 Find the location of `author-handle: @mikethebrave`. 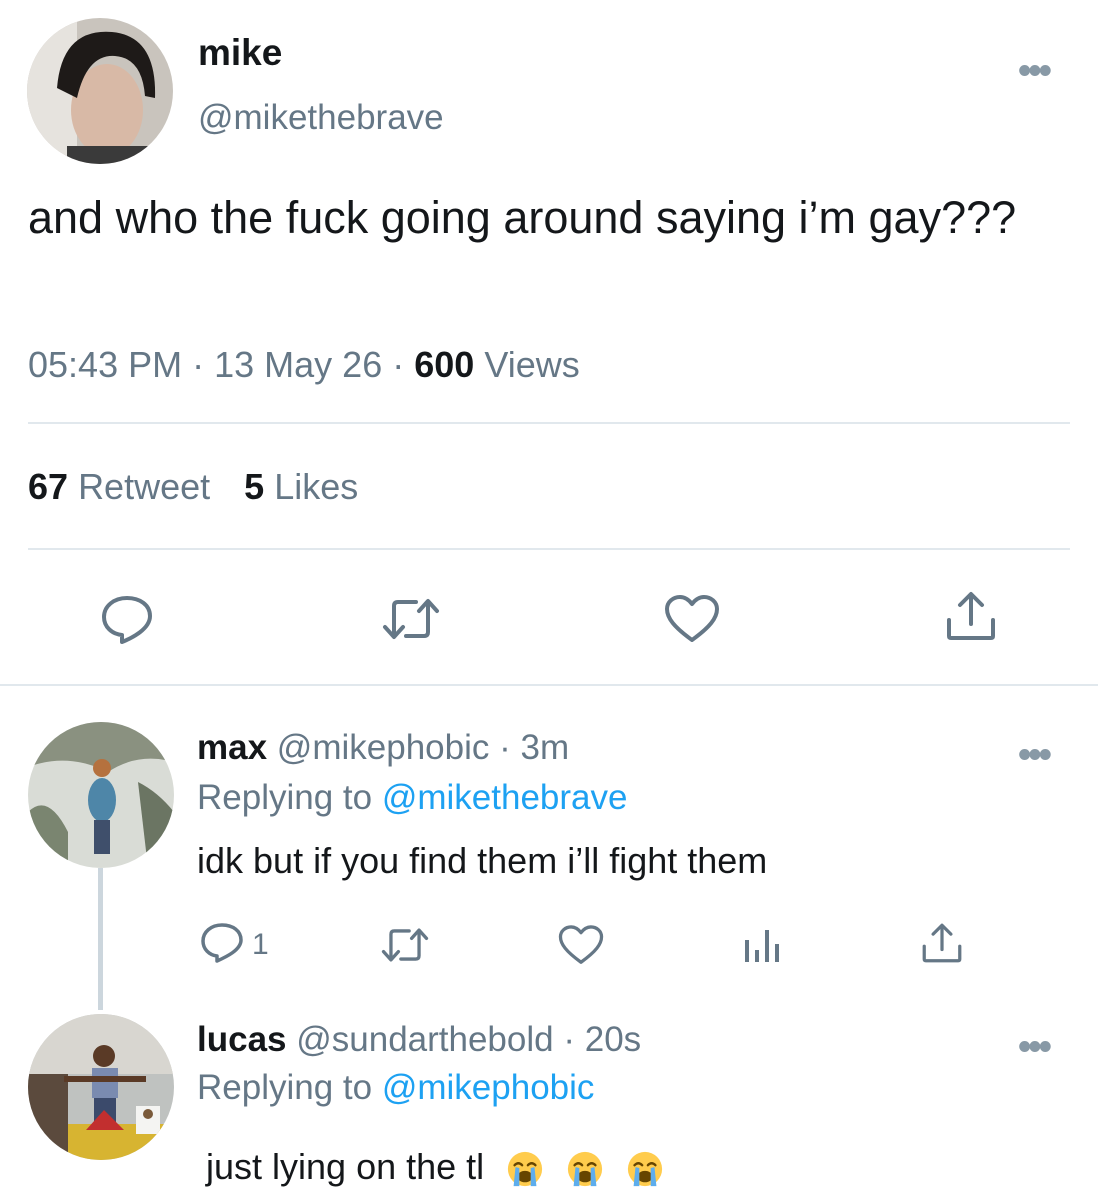

author-handle: @mikethebrave is located at coordinates (321, 118).